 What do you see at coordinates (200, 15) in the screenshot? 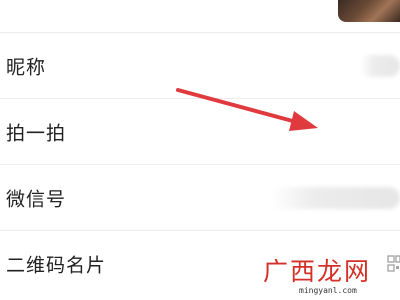
I see `avatar-row` at bounding box center [200, 15].